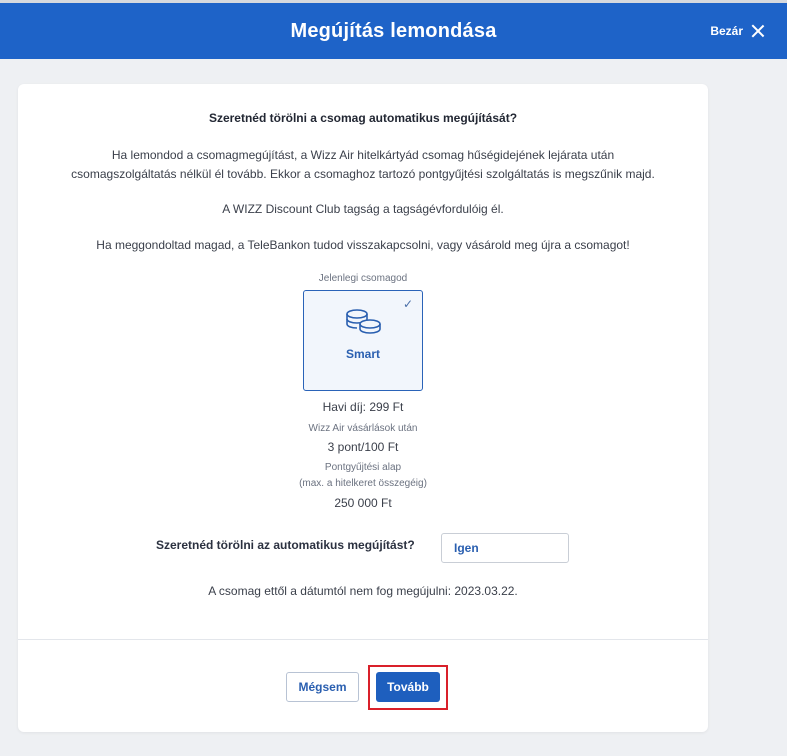  I want to click on cancel-button: Mégsem, so click(322, 687).